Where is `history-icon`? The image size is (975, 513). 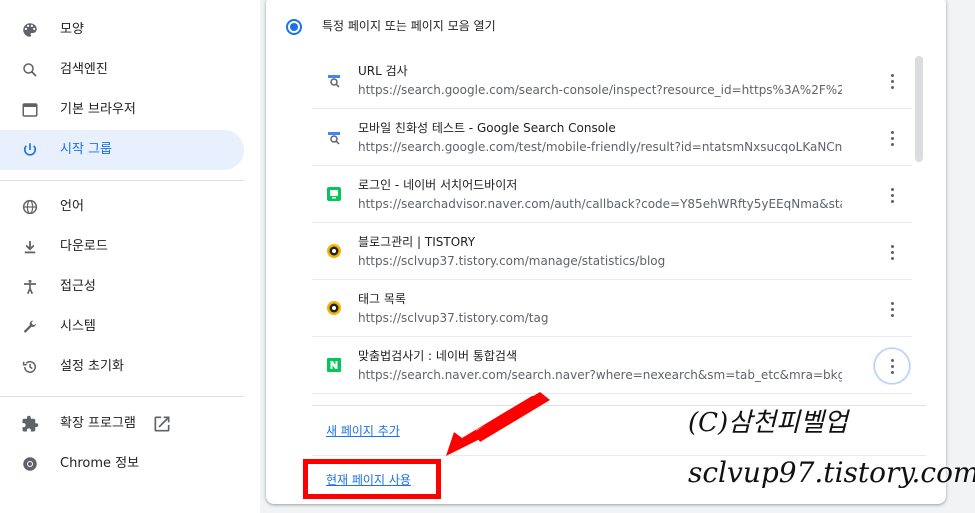
history-icon is located at coordinates (30, 367).